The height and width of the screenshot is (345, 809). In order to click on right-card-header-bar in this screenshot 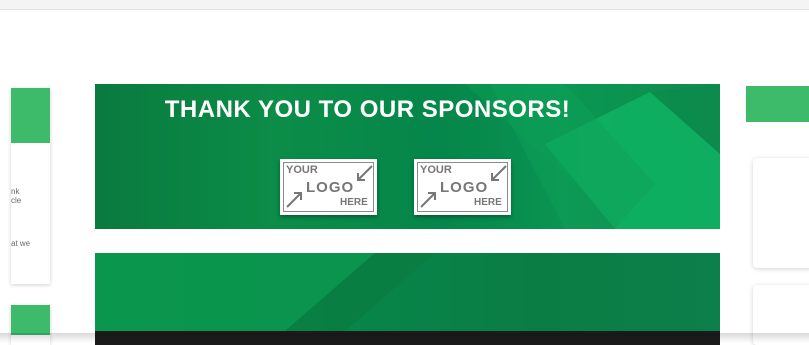, I will do `click(777, 104)`.